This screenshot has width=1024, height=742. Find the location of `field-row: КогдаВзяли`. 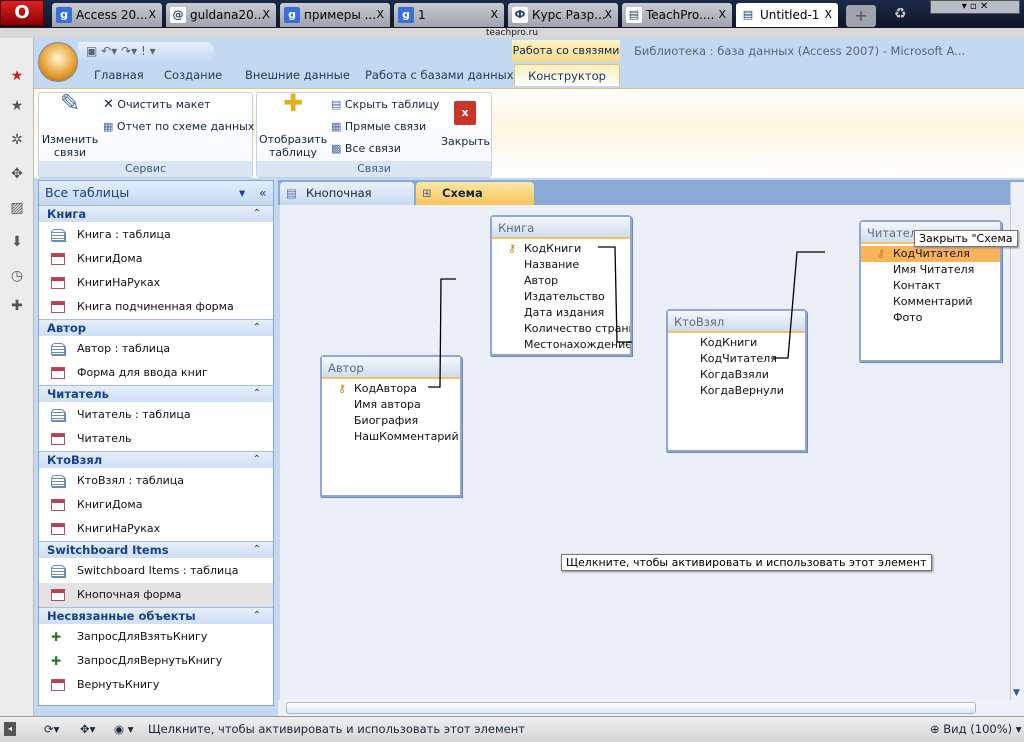

field-row: КогдаВзяли is located at coordinates (736, 375).